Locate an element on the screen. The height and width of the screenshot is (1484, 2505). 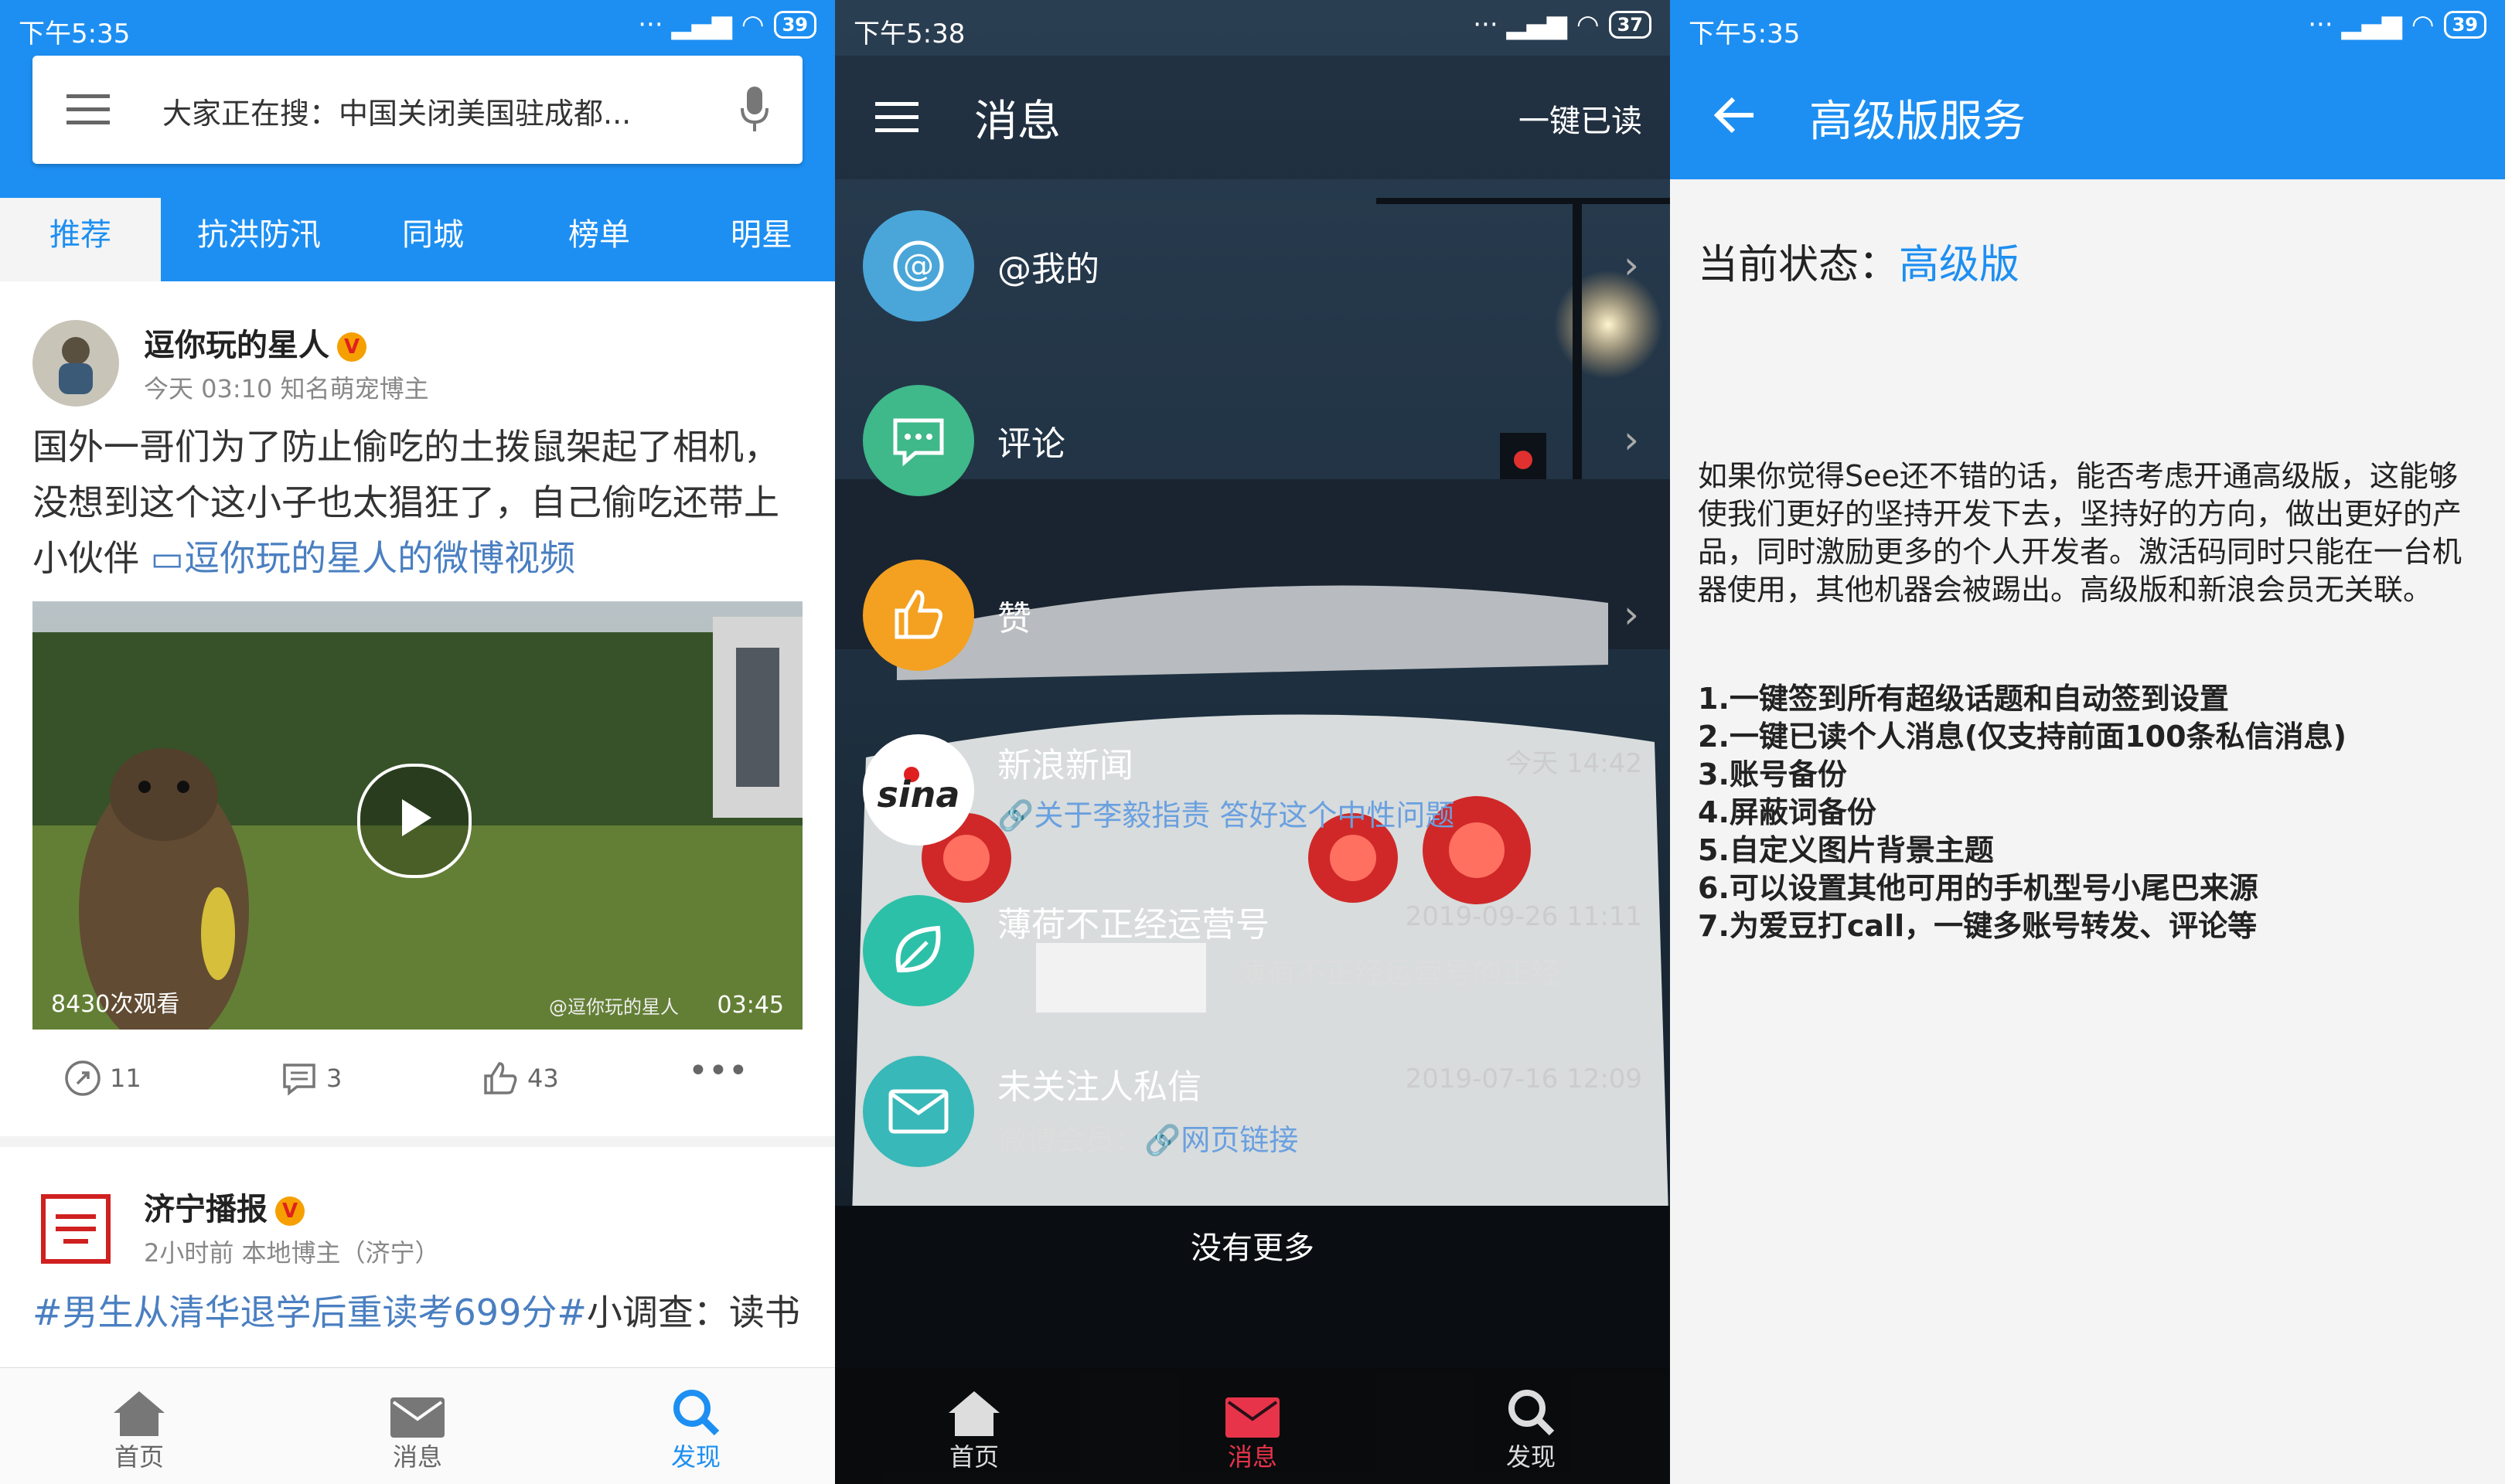
row-label: 评论 is located at coordinates (1031, 444).